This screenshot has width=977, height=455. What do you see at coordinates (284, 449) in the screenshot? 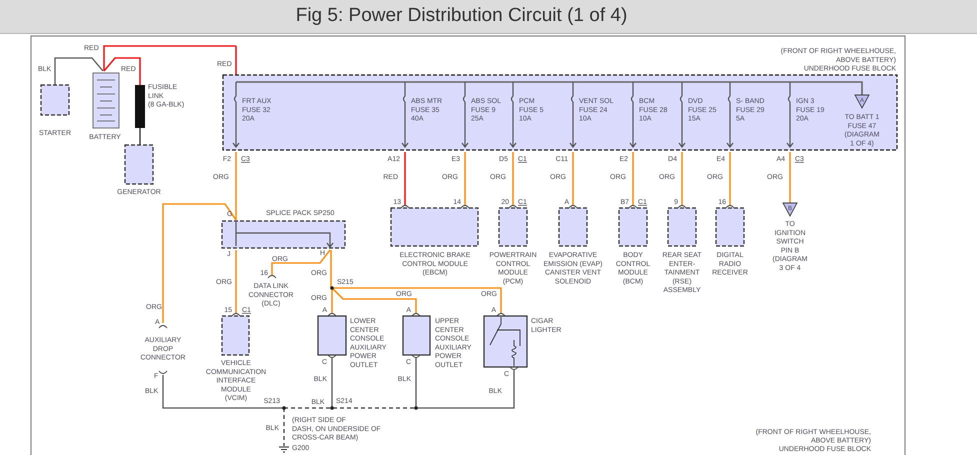
I see `ground-symbol` at bounding box center [284, 449].